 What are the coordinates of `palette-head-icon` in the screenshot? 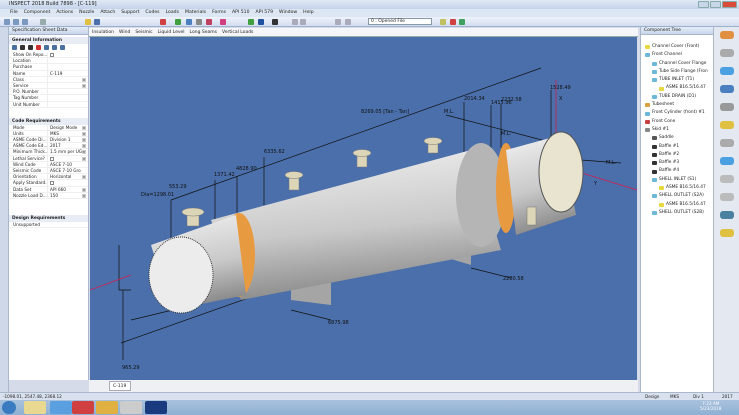 It's located at (727, 53).